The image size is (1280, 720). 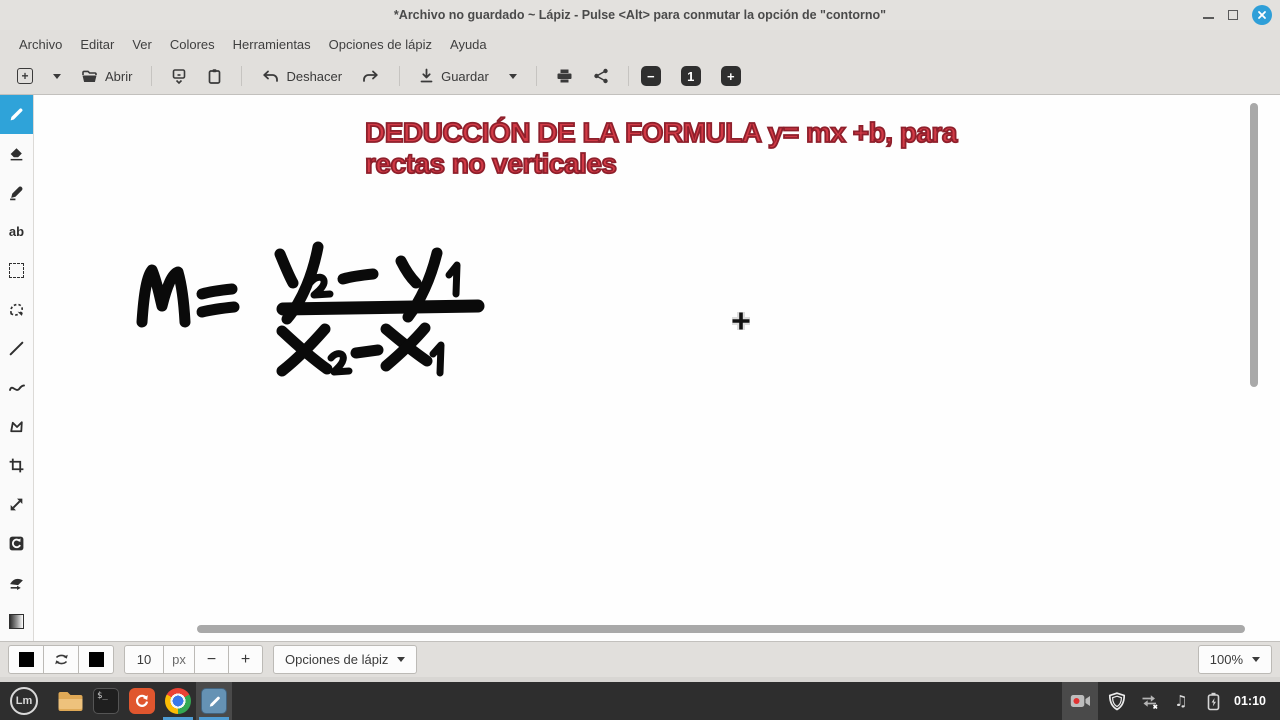 I want to click on menu-herramientas: Herramientas, so click(x=272, y=44).